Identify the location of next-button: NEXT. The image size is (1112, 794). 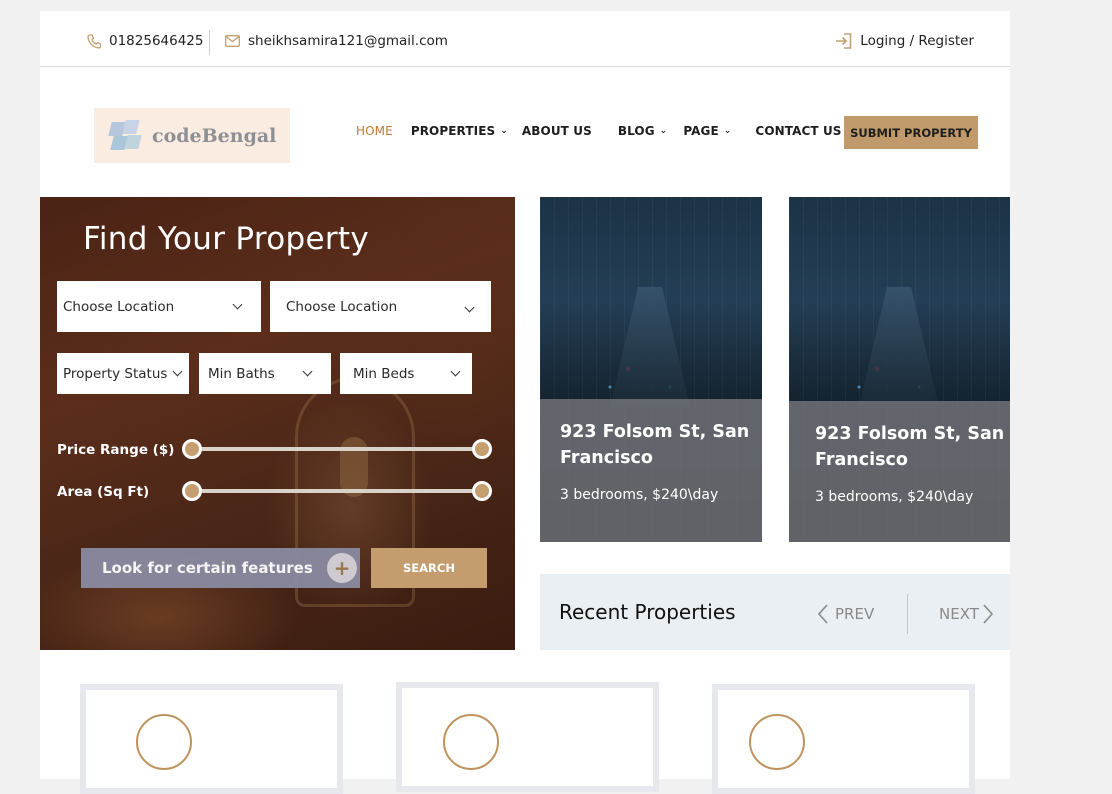
(966, 614).